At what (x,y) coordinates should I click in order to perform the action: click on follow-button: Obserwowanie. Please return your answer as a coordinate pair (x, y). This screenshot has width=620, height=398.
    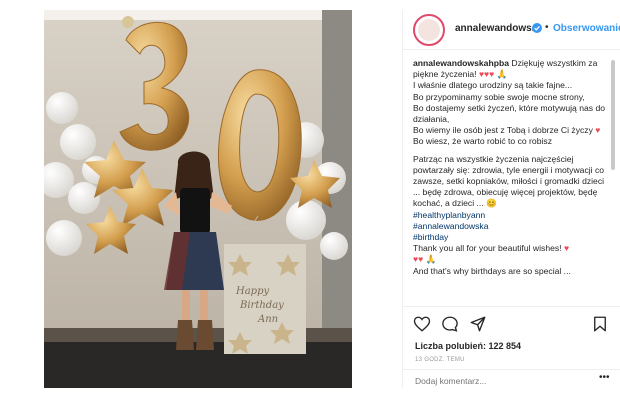
    Looking at the image, I should click on (586, 28).